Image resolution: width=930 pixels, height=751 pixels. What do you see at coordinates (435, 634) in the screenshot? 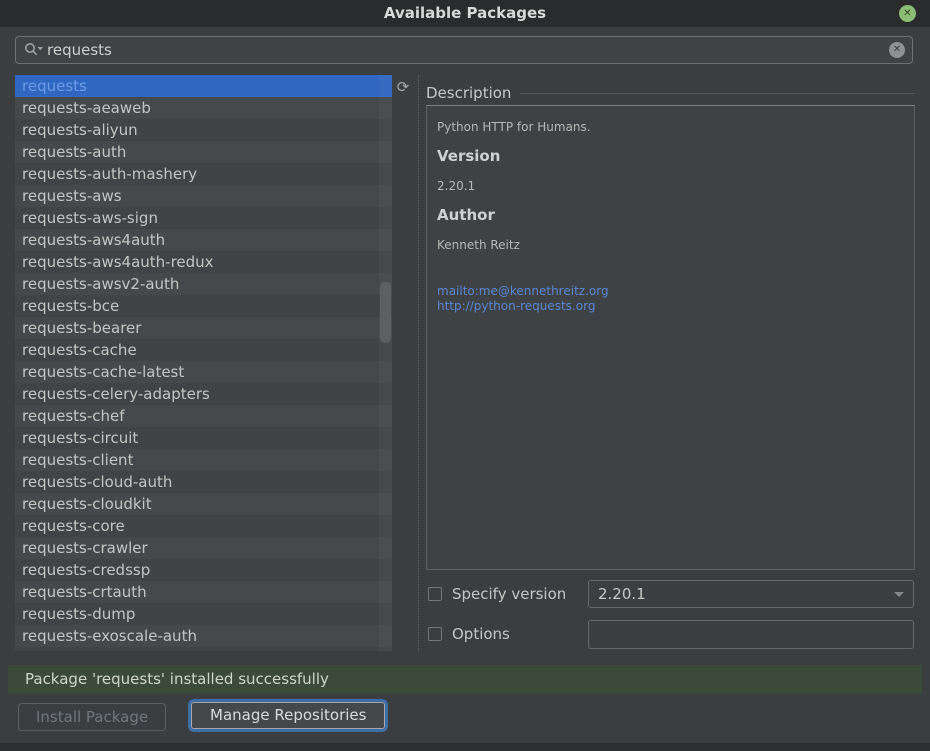
I see `options-checkbox` at bounding box center [435, 634].